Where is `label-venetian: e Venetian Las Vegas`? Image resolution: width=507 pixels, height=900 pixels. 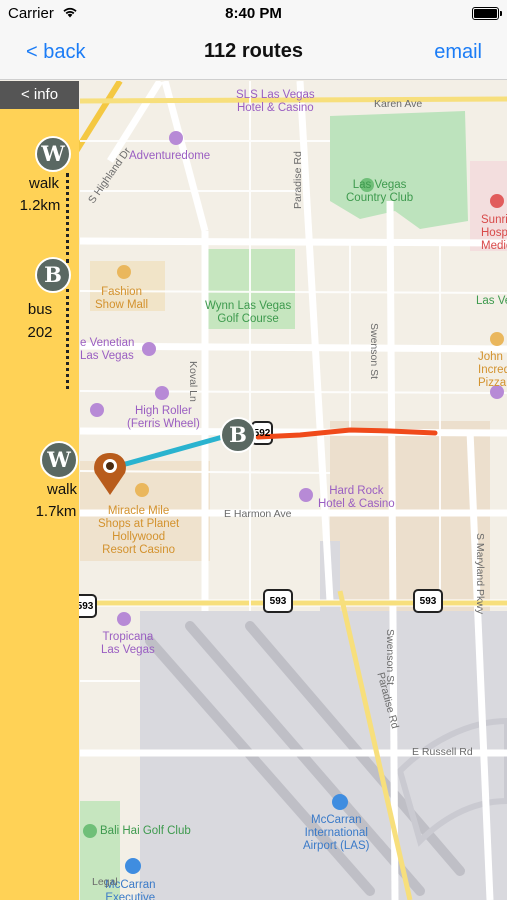 label-venetian: e Venetian Las Vegas is located at coordinates (107, 349).